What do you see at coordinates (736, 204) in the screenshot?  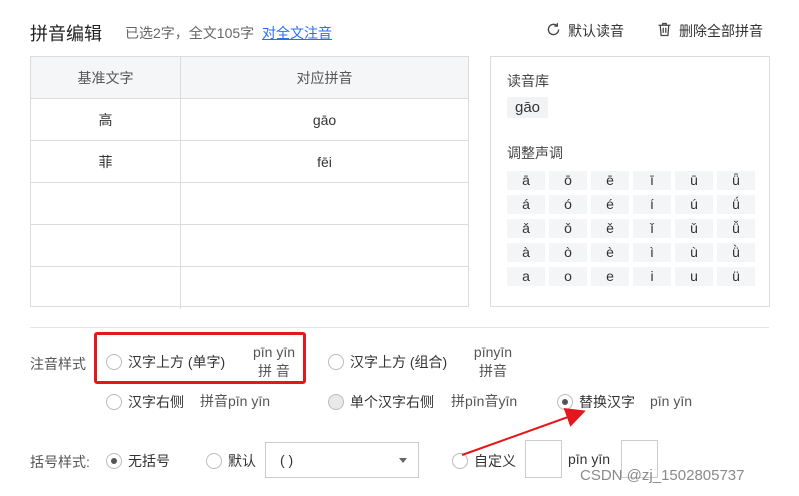 I see `tone-button: ǘ` at bounding box center [736, 204].